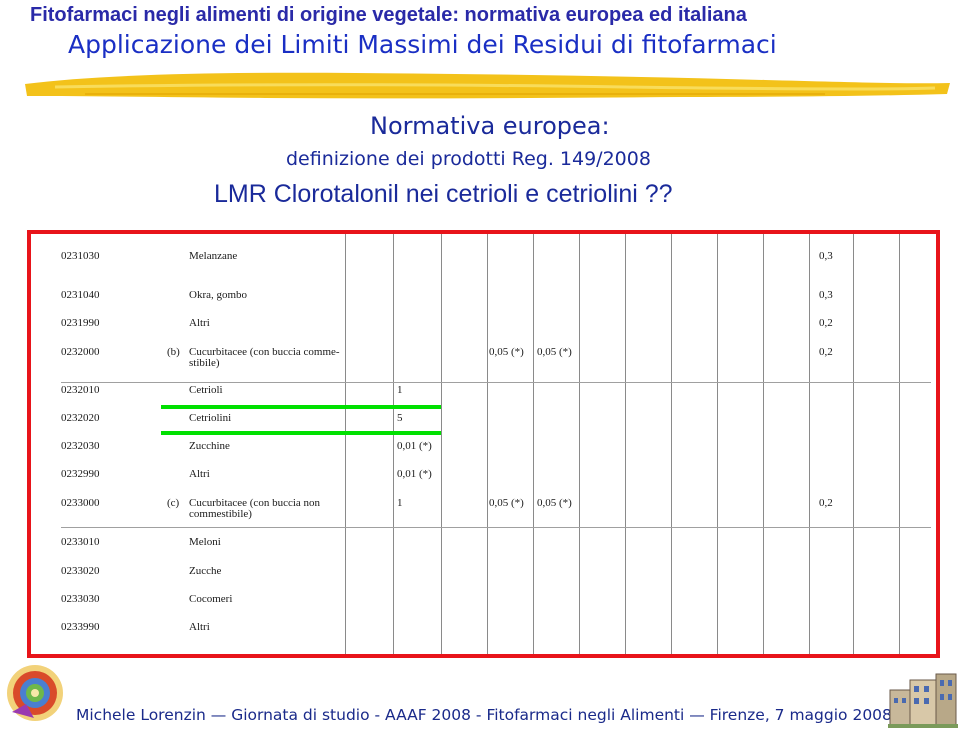 Image resolution: width=960 pixels, height=730 pixels. I want to click on table-cell-code: 0231030, so click(80, 256).